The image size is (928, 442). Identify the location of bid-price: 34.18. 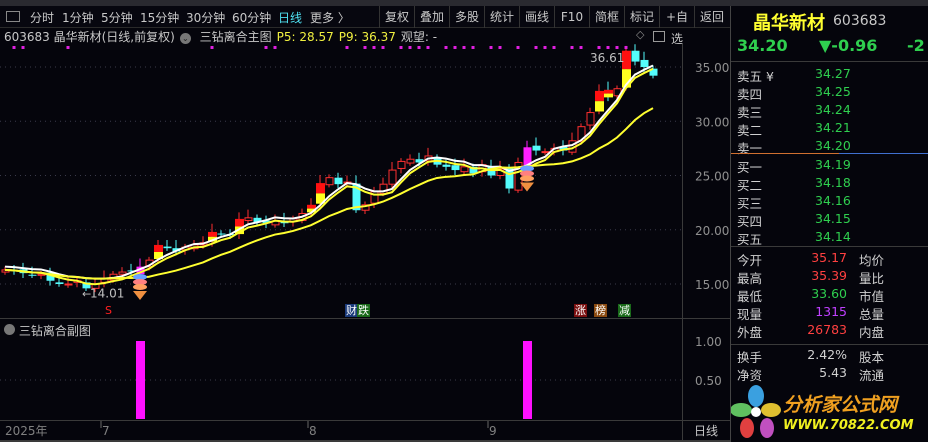
(833, 182).